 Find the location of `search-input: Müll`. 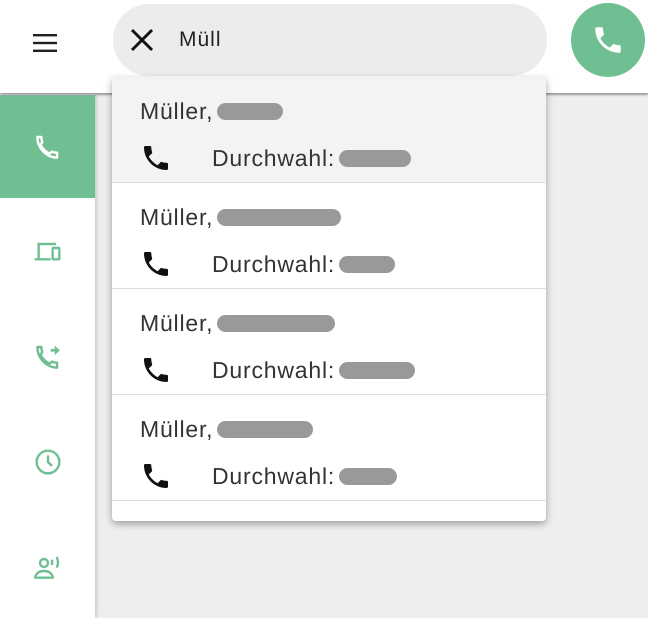

search-input: Müll is located at coordinates (329, 40).